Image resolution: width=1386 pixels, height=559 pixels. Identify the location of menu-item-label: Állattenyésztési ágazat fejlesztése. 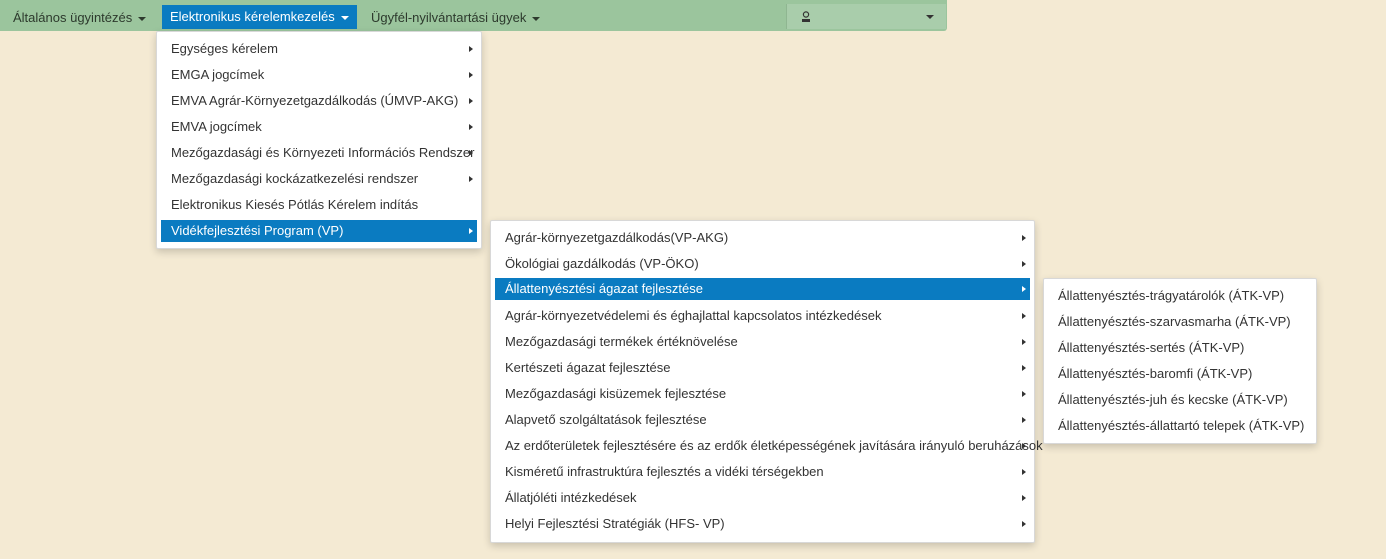
(604, 288).